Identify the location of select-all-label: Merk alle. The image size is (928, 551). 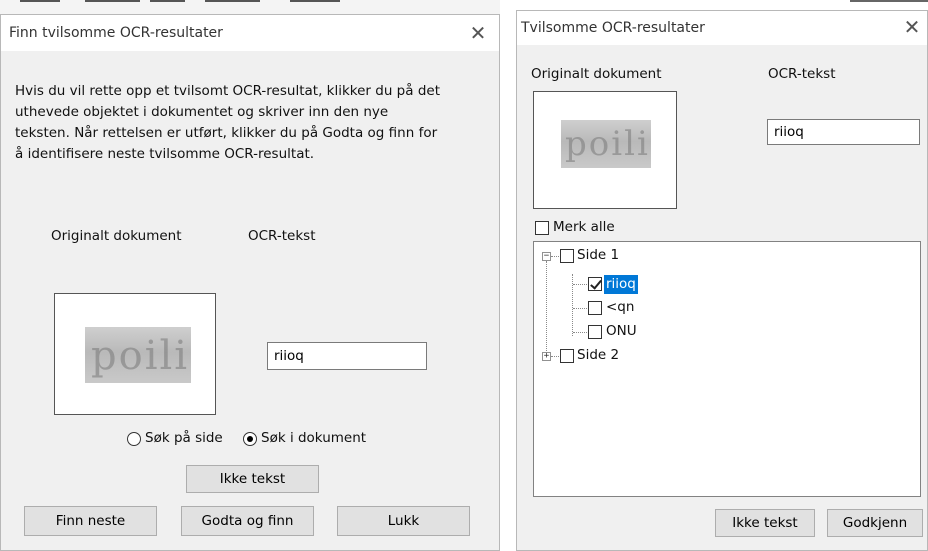
(584, 227).